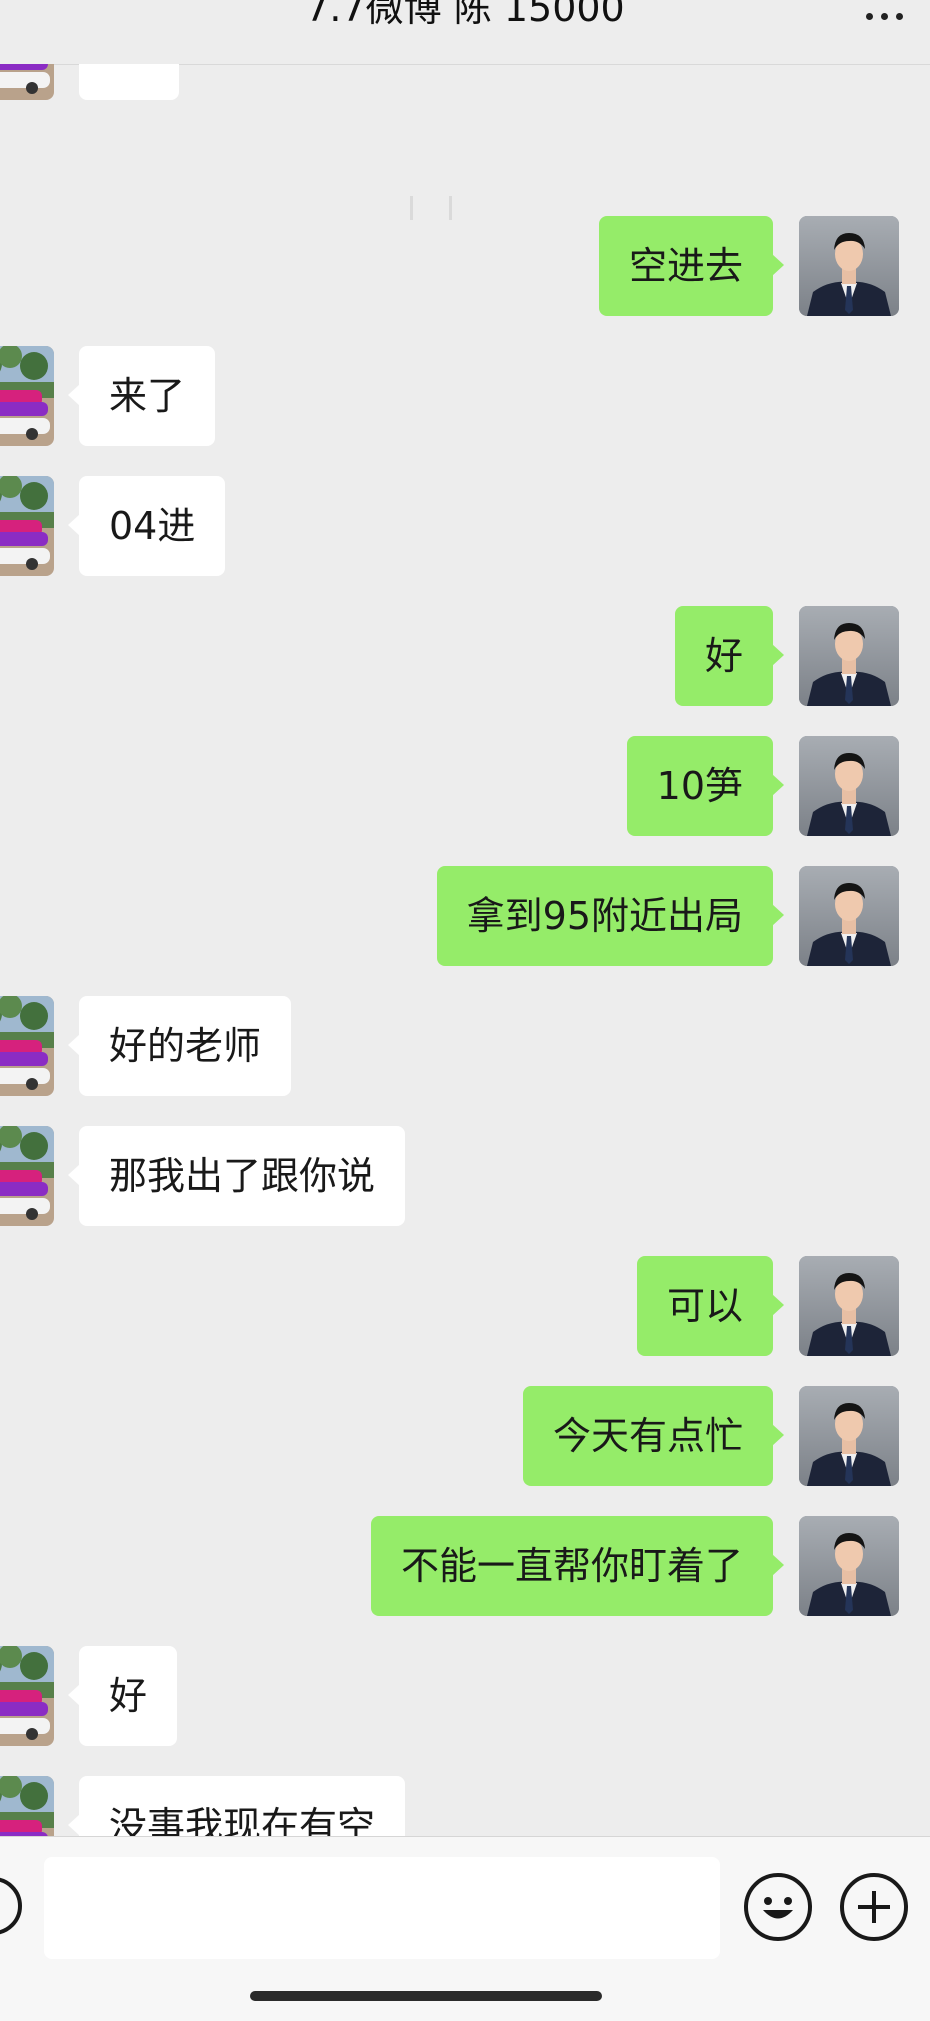 This screenshot has width=930, height=2021. I want to click on message-bubble-incoming: 那我出了跟你说, so click(236, 1176).